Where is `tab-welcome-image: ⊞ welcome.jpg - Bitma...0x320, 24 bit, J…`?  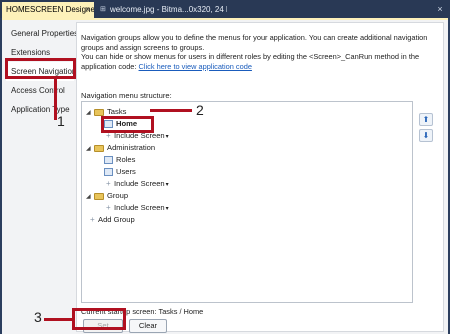
tab-welcome-image: ⊞ welcome.jpg - Bitma...0x320, 24 bit, J… is located at coordinates (162, 10).